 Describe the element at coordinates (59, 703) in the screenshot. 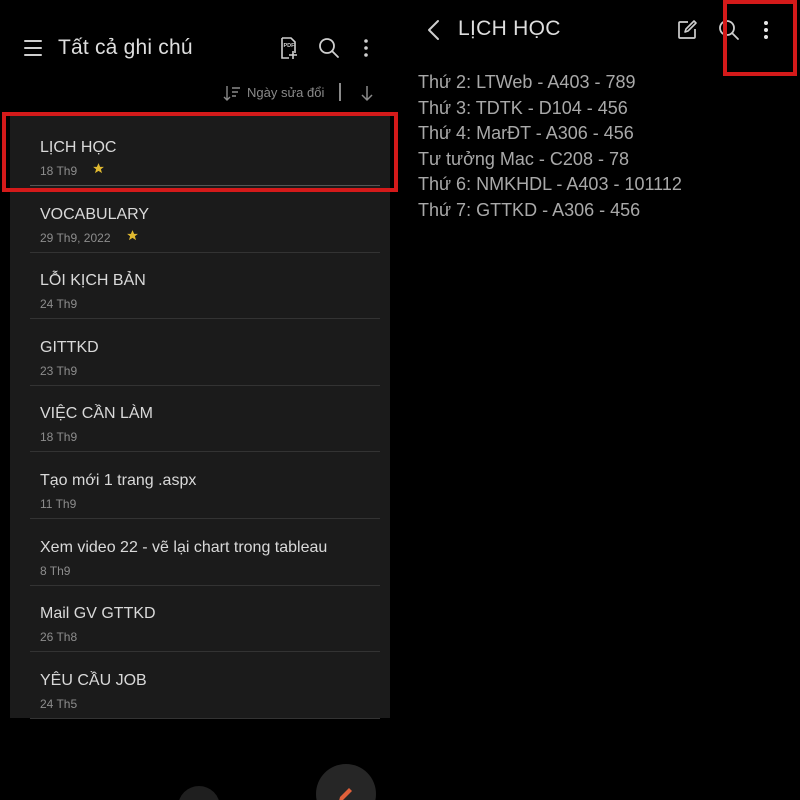

I see `note-item-date: 24 Th5` at that location.